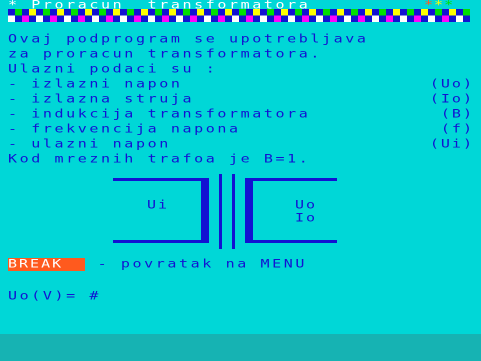  Describe the element at coordinates (54, 296) in the screenshot. I see `input-prompt: Uo(V)= #` at that location.